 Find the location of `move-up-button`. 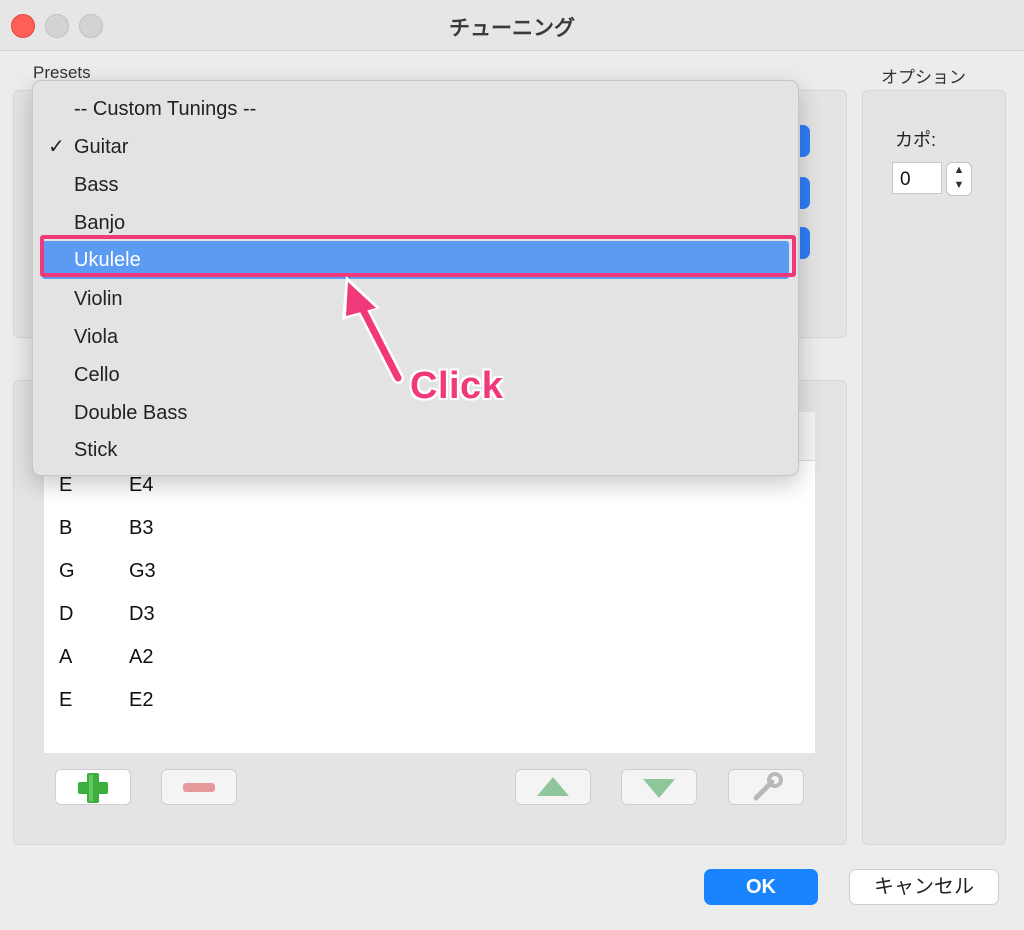

move-up-button is located at coordinates (553, 787).